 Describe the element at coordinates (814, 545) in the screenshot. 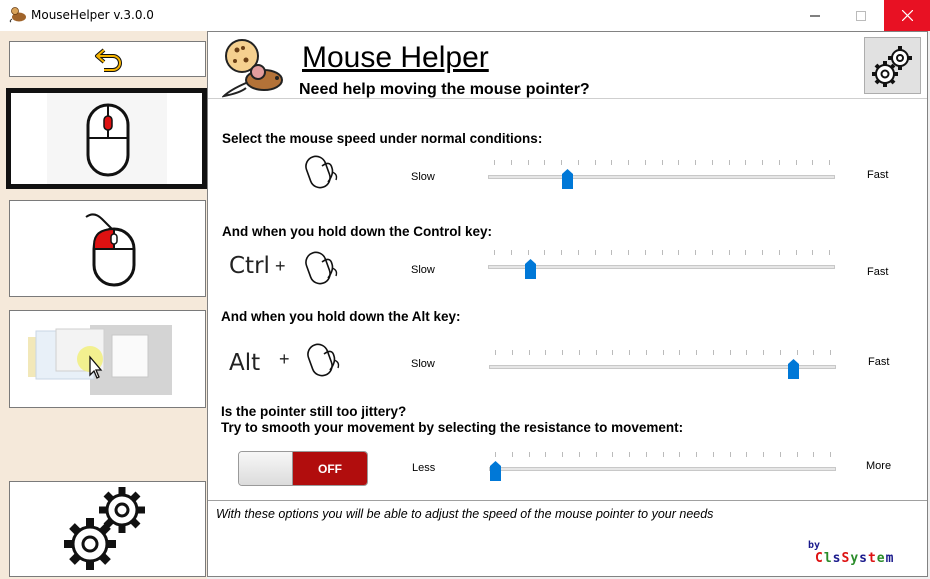

I see `by-label: by` at that location.